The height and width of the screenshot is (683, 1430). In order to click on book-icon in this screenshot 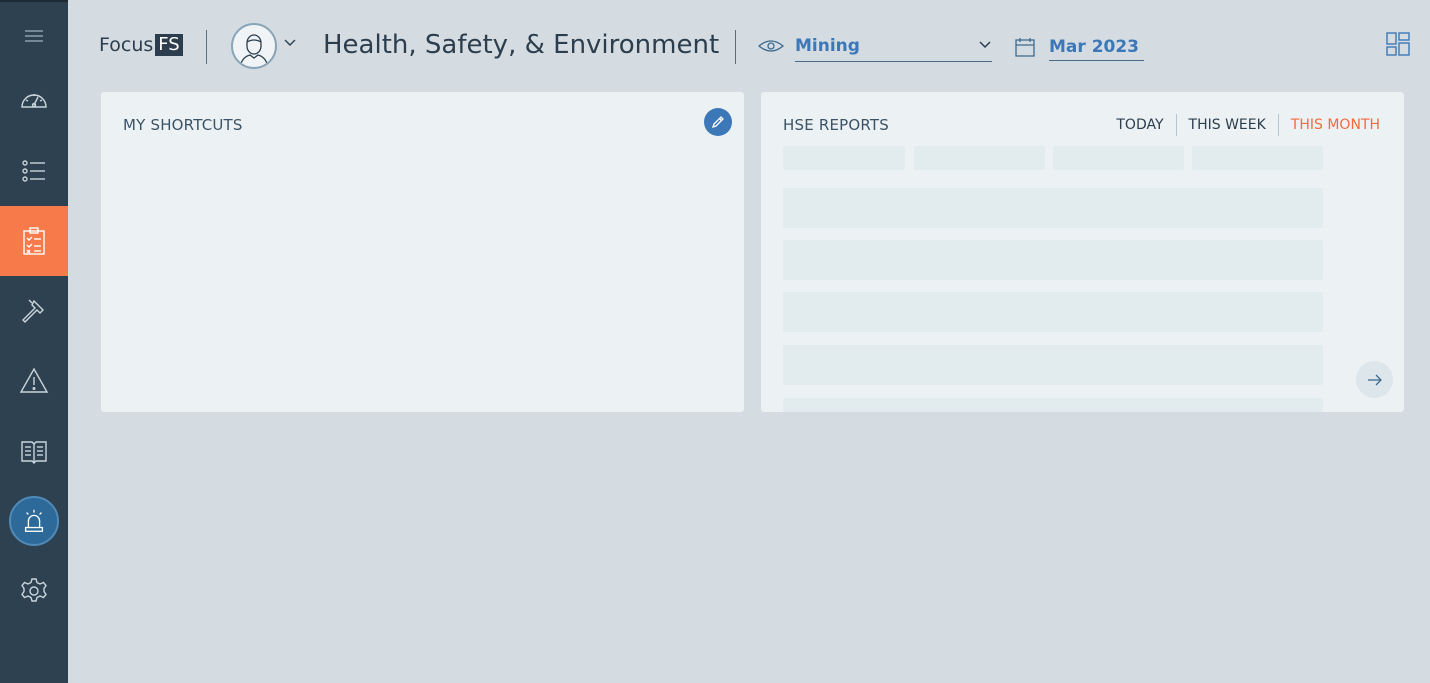, I will do `click(34, 452)`.